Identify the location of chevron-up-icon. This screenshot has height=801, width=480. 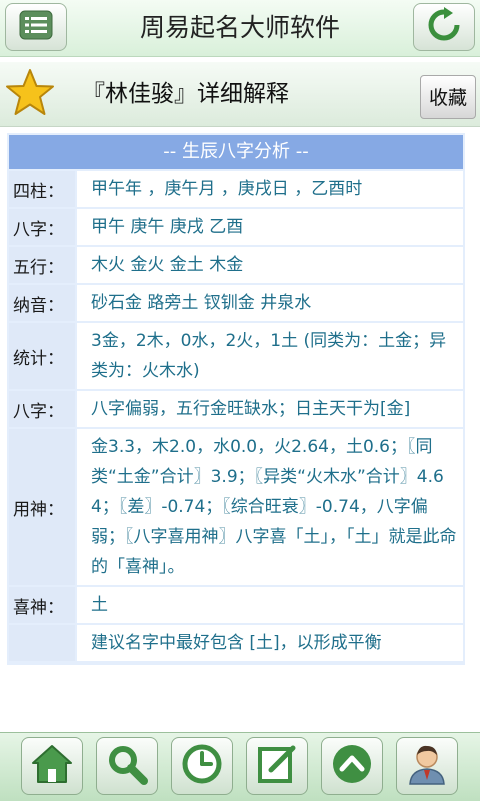
(352, 766).